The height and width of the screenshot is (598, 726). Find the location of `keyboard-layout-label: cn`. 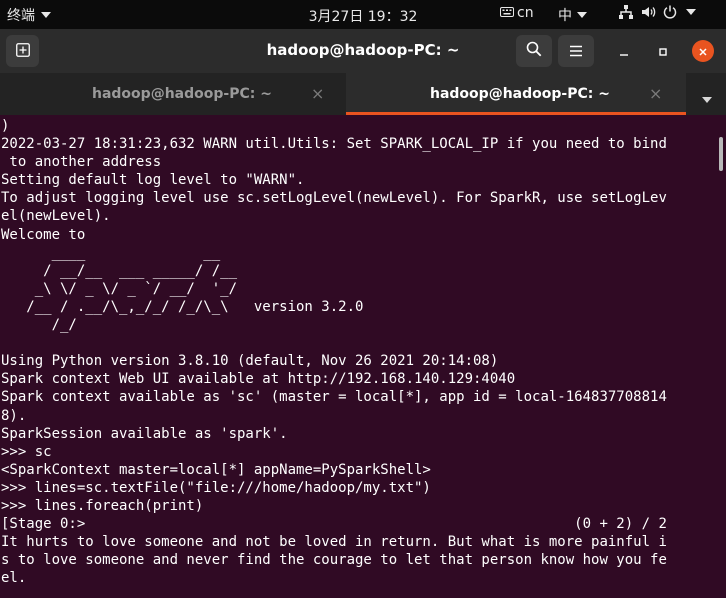

keyboard-layout-label: cn is located at coordinates (525, 13).